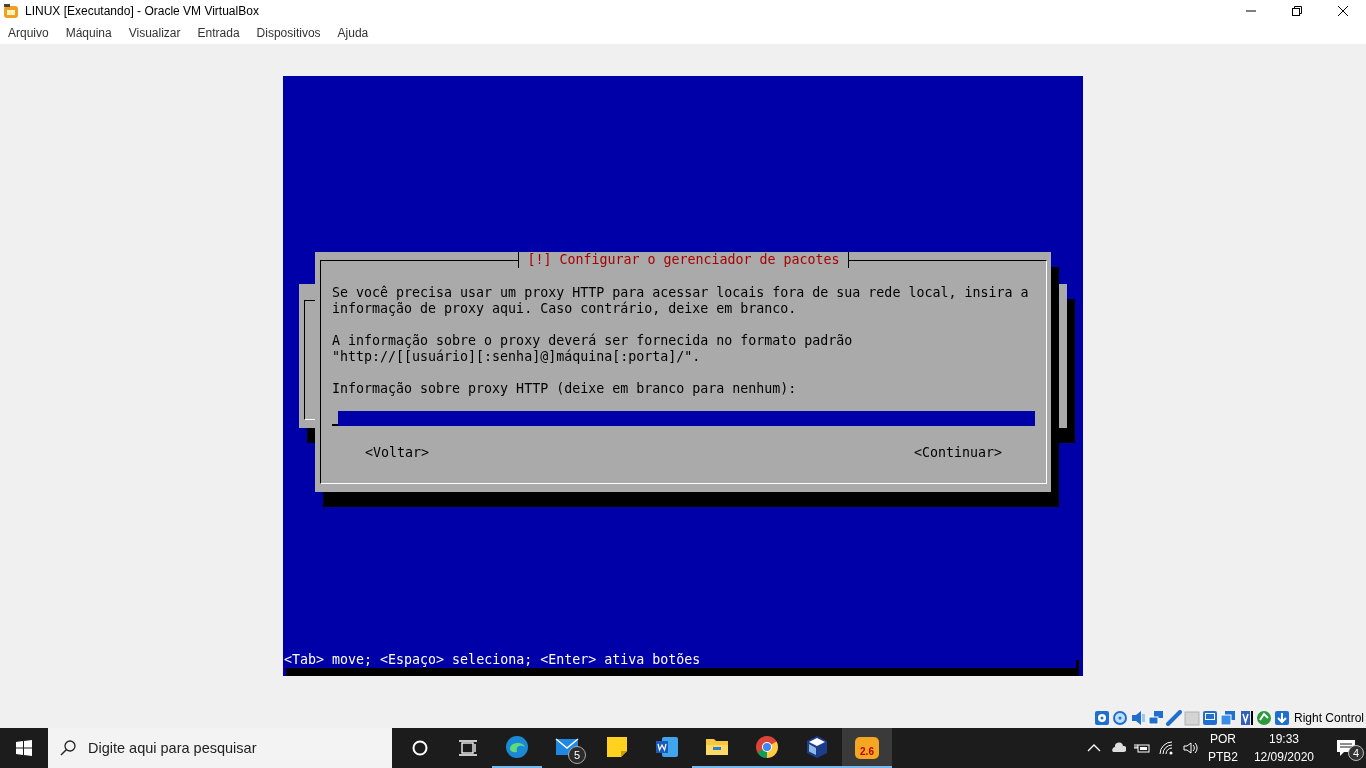 This screenshot has height=768, width=1366. What do you see at coordinates (142, 11) in the screenshot?
I see `window-title: LINUX [Executando] - Oracle VM VirtualBox` at bounding box center [142, 11].